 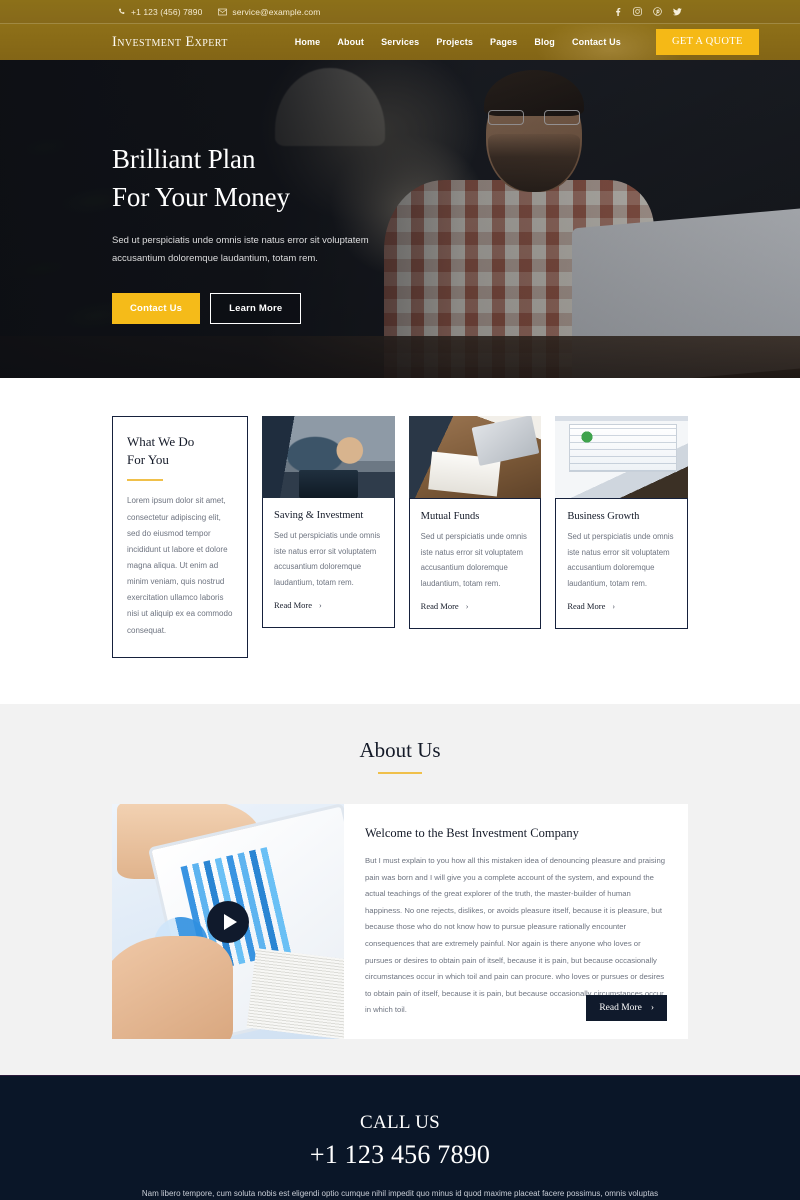 What do you see at coordinates (223, 12) in the screenshot?
I see `envelope-icon` at bounding box center [223, 12].